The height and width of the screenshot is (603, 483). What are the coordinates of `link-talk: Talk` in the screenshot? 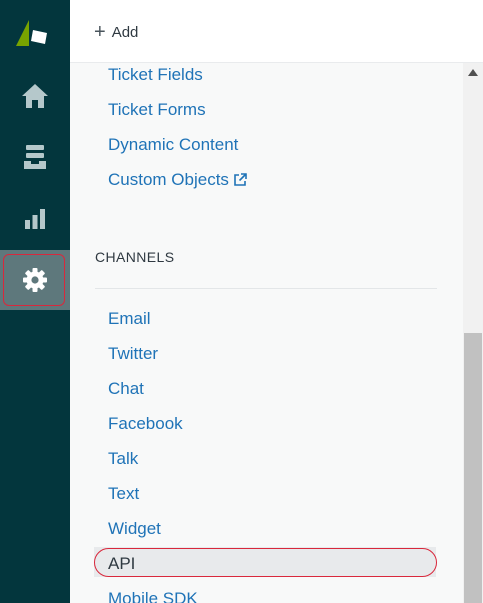 It's located at (123, 459).